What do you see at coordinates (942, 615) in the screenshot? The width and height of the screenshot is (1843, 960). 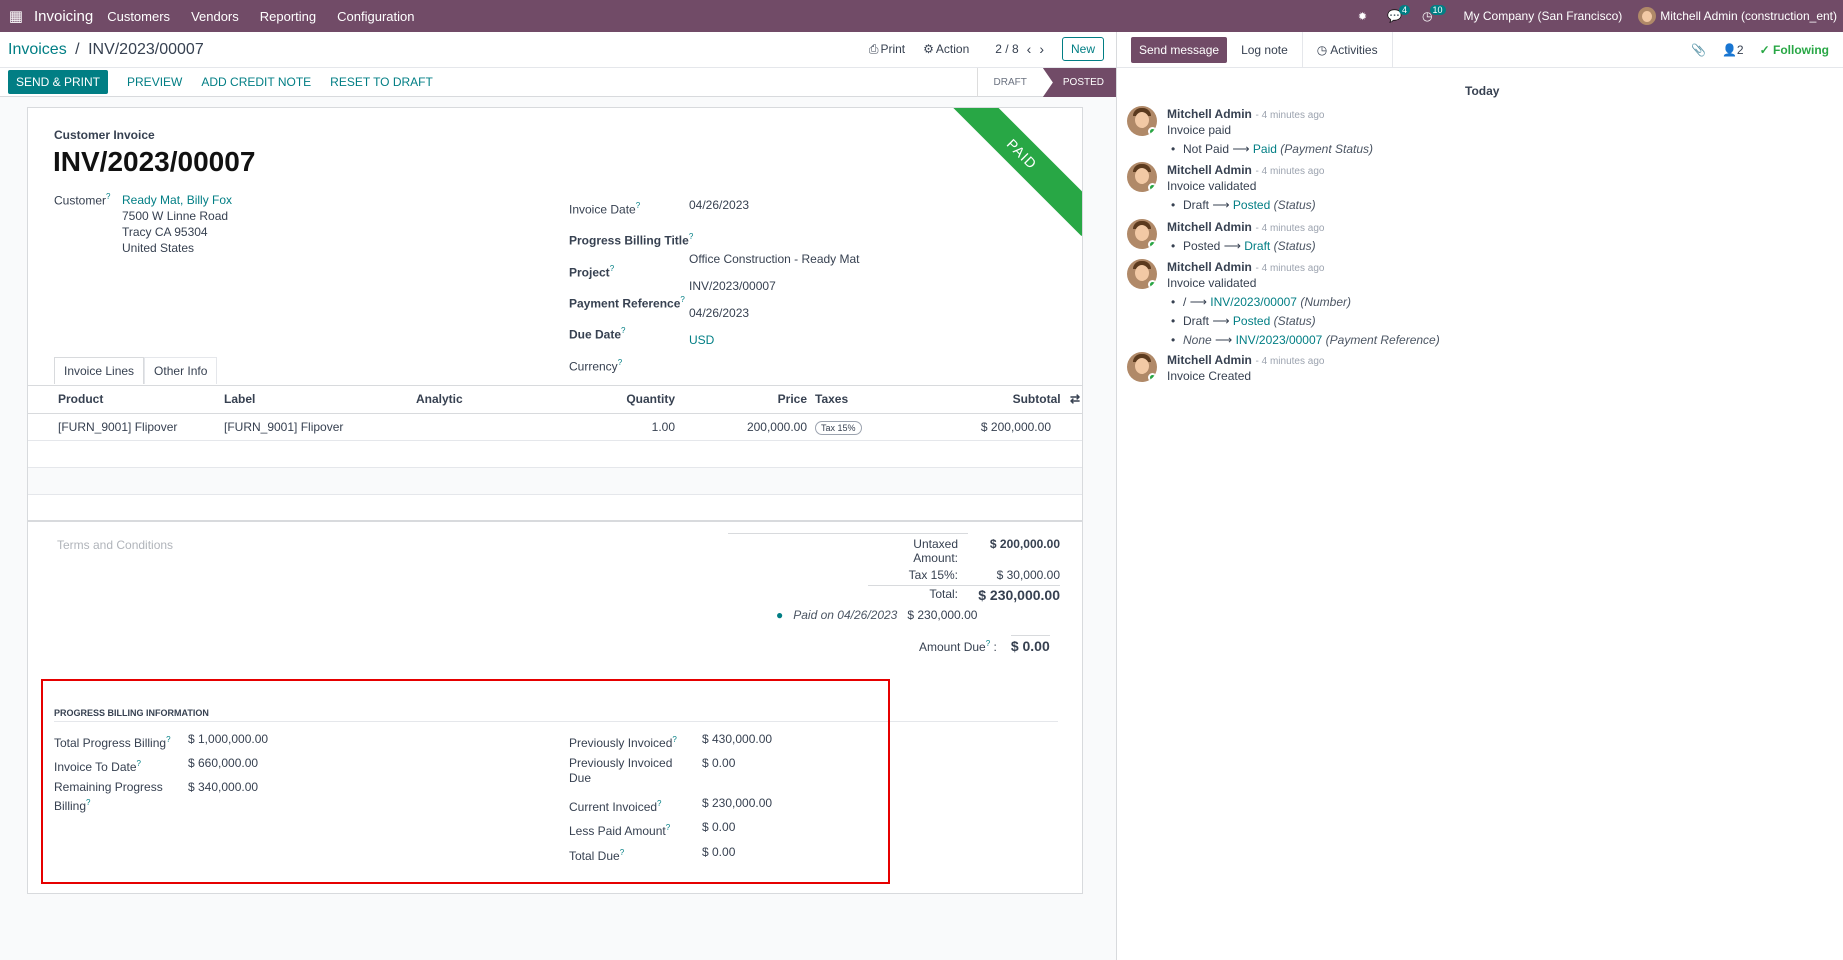 I see `paid-value: $ 230,000.00` at bounding box center [942, 615].